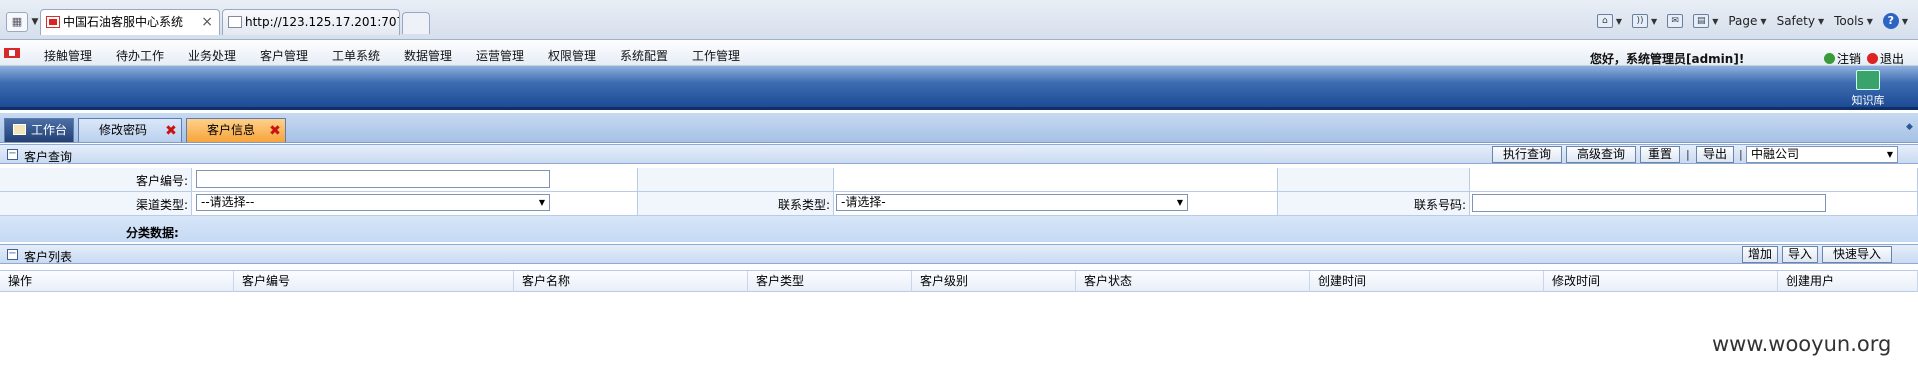 The width and height of the screenshot is (1918, 375). I want to click on help-menu: ? ▼, so click(1895, 21).